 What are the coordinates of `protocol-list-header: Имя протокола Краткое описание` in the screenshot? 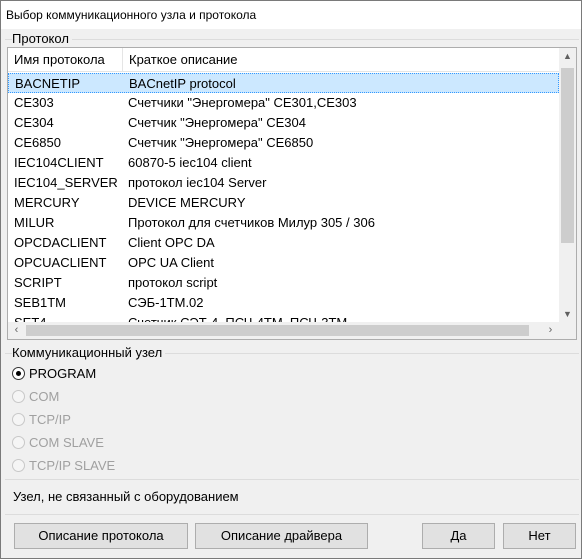 It's located at (283, 60).